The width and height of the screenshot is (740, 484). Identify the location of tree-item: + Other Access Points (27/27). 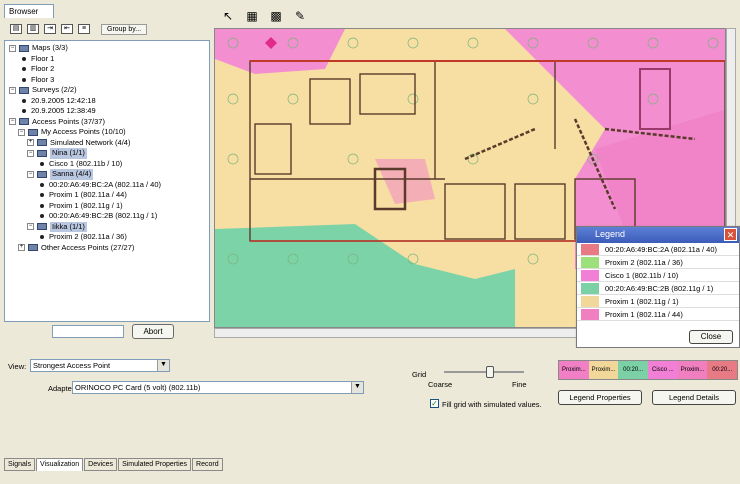
(107, 248).